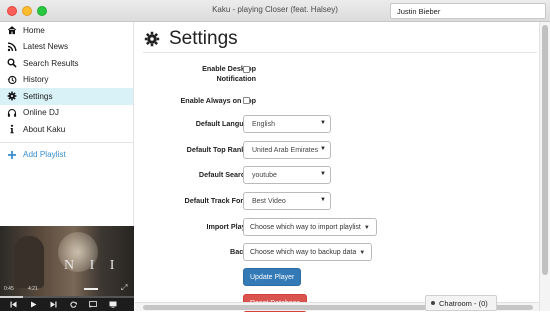  What do you see at coordinates (53, 304) in the screenshot?
I see `next-track-icon` at bounding box center [53, 304].